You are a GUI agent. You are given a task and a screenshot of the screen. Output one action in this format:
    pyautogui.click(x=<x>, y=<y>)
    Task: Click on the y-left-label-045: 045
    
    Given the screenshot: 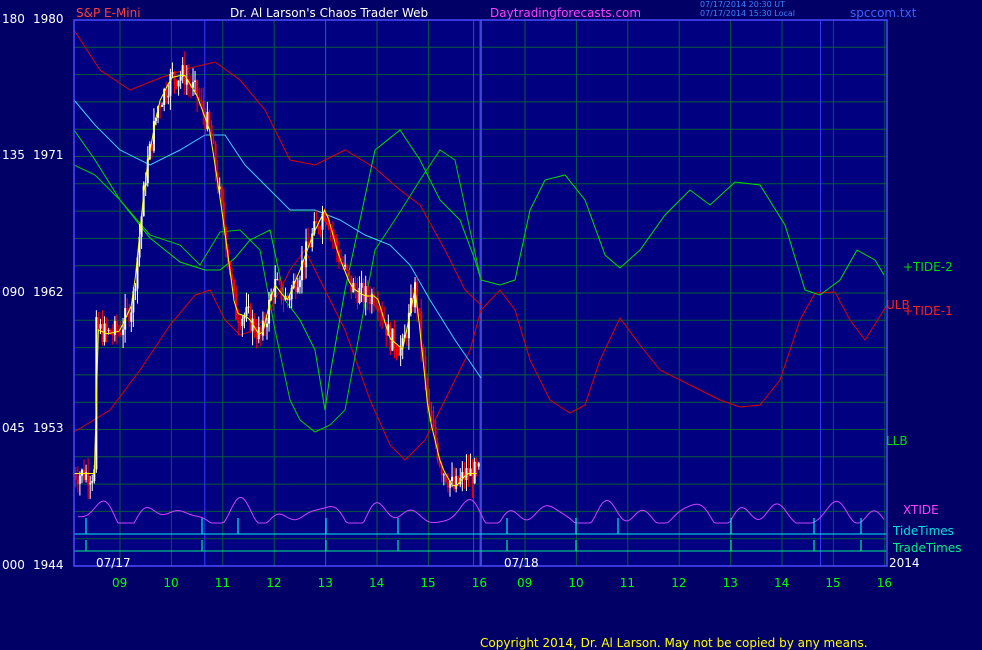 What is the action you would take?
    pyautogui.click(x=13, y=428)
    